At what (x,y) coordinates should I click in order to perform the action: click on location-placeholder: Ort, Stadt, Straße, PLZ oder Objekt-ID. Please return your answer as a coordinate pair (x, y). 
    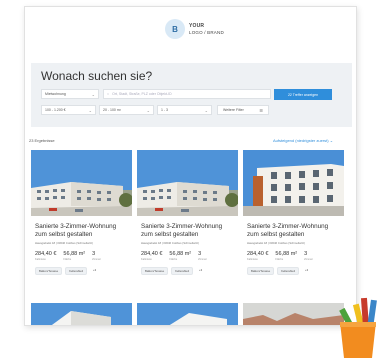
    Looking at the image, I should click on (142, 94).